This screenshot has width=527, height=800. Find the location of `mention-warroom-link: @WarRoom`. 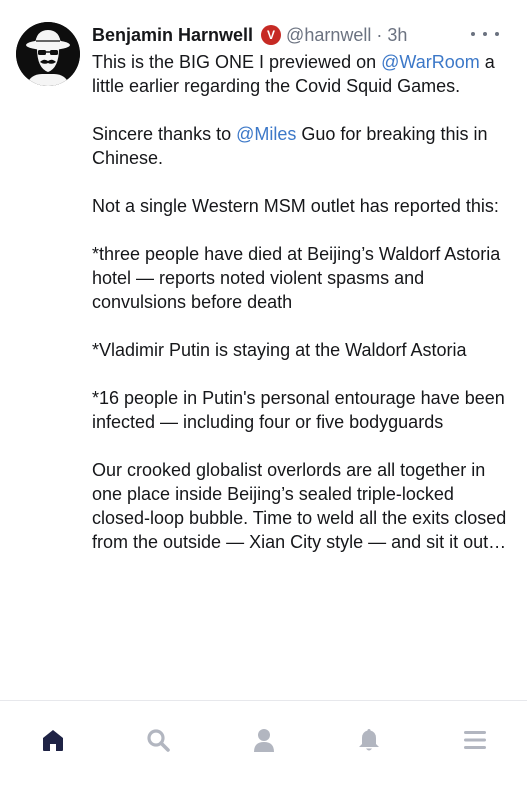

mention-warroom-link: @WarRoom is located at coordinates (430, 62).